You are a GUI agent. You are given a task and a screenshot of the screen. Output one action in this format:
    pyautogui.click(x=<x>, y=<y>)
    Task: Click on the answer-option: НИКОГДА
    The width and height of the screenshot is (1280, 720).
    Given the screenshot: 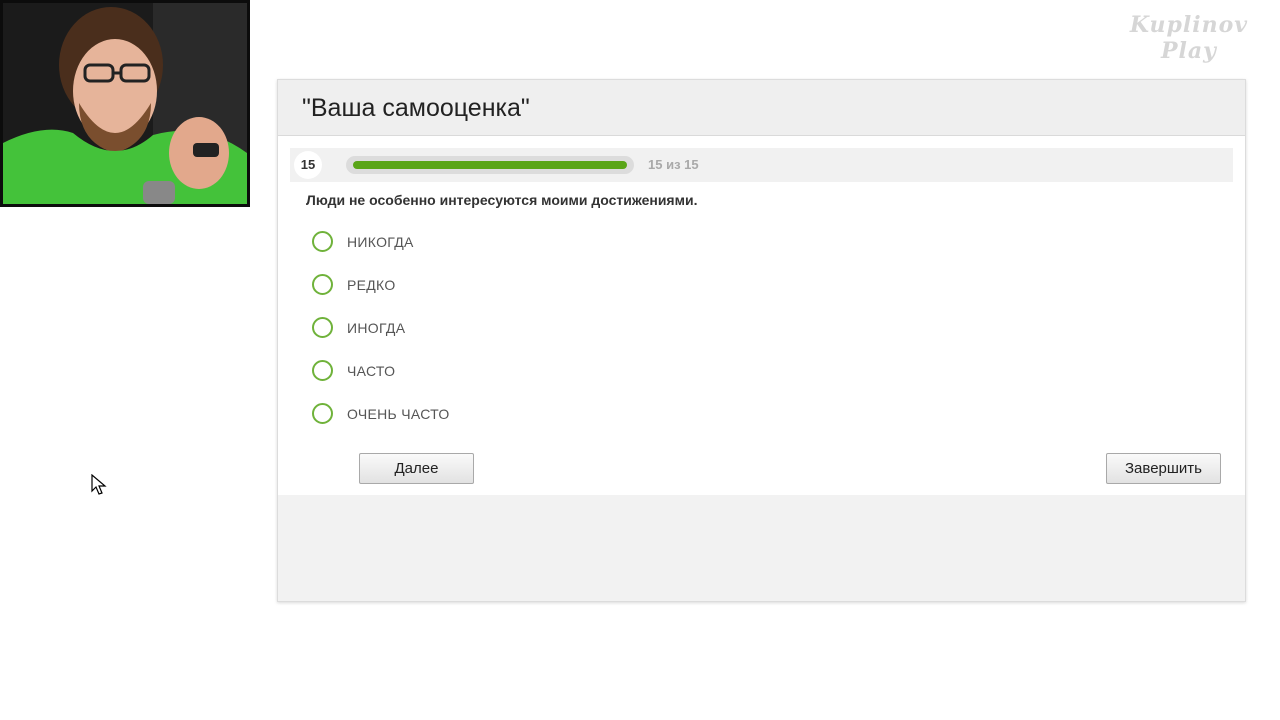 What is the action you would take?
    pyautogui.click(x=772, y=241)
    